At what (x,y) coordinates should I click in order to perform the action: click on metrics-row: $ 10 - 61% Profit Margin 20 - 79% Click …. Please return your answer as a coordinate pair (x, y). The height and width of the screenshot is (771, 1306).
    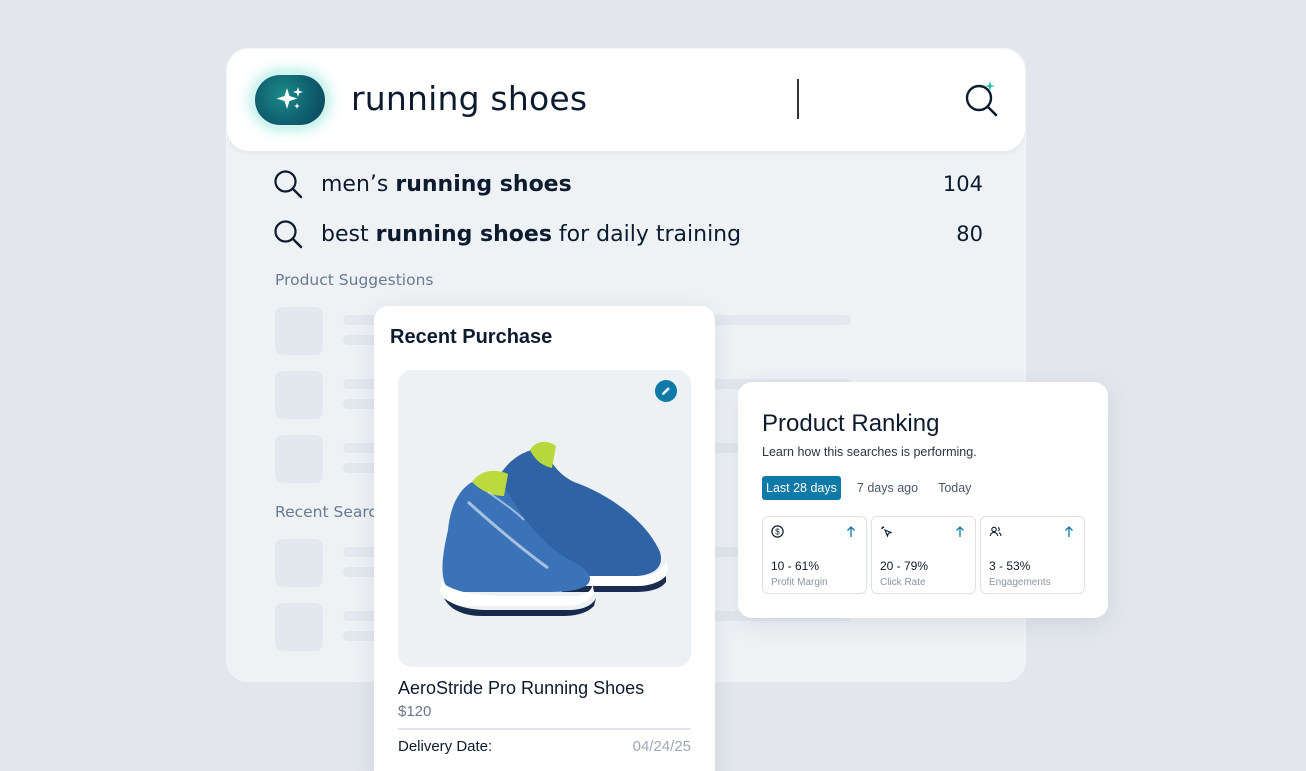
    Looking at the image, I should click on (925, 555).